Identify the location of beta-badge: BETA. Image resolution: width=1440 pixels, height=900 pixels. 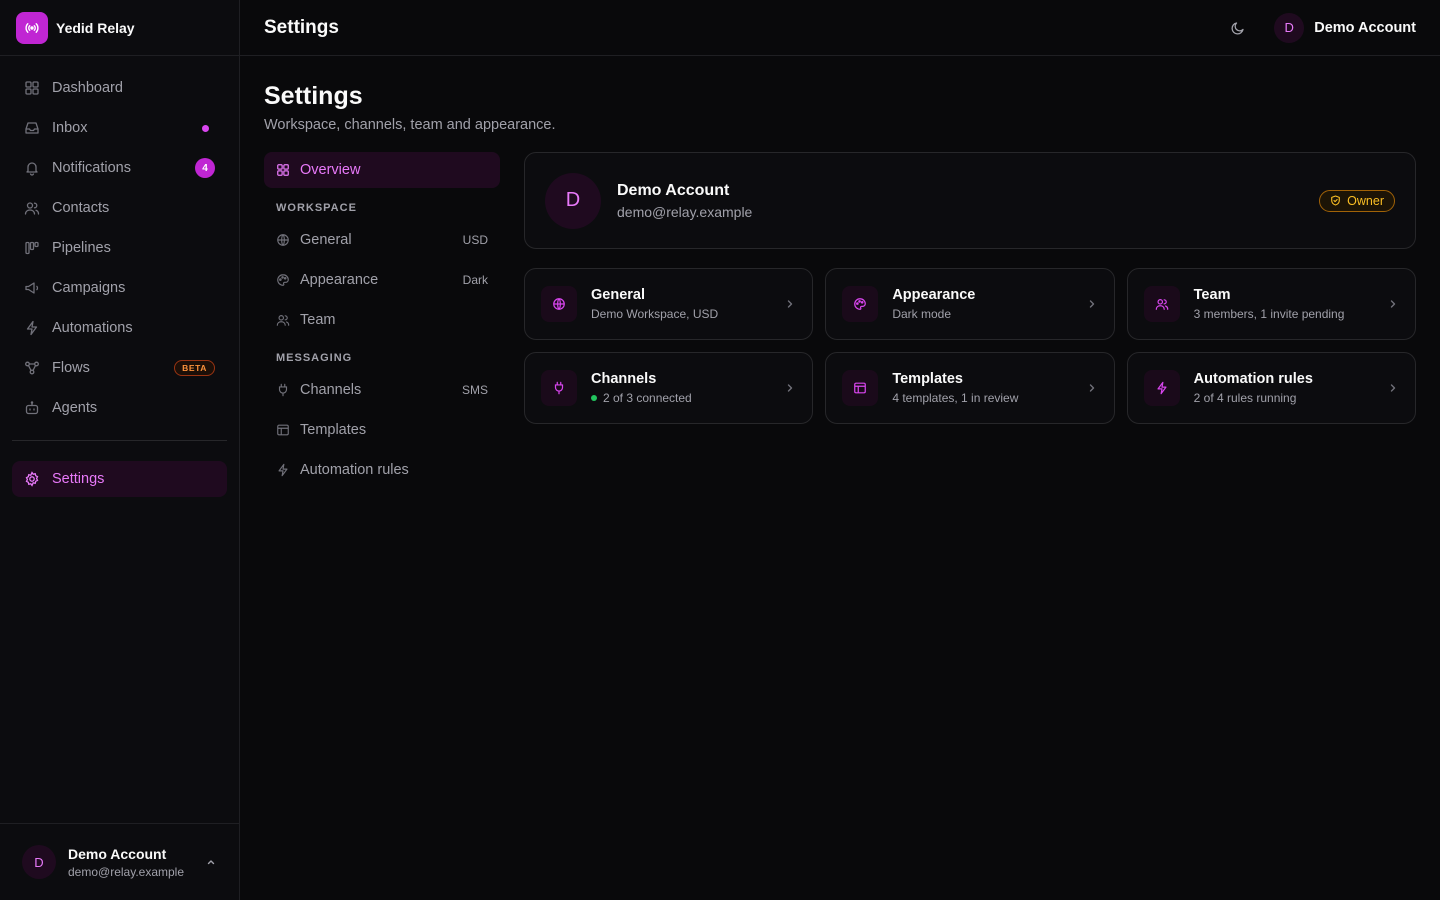
(194, 368).